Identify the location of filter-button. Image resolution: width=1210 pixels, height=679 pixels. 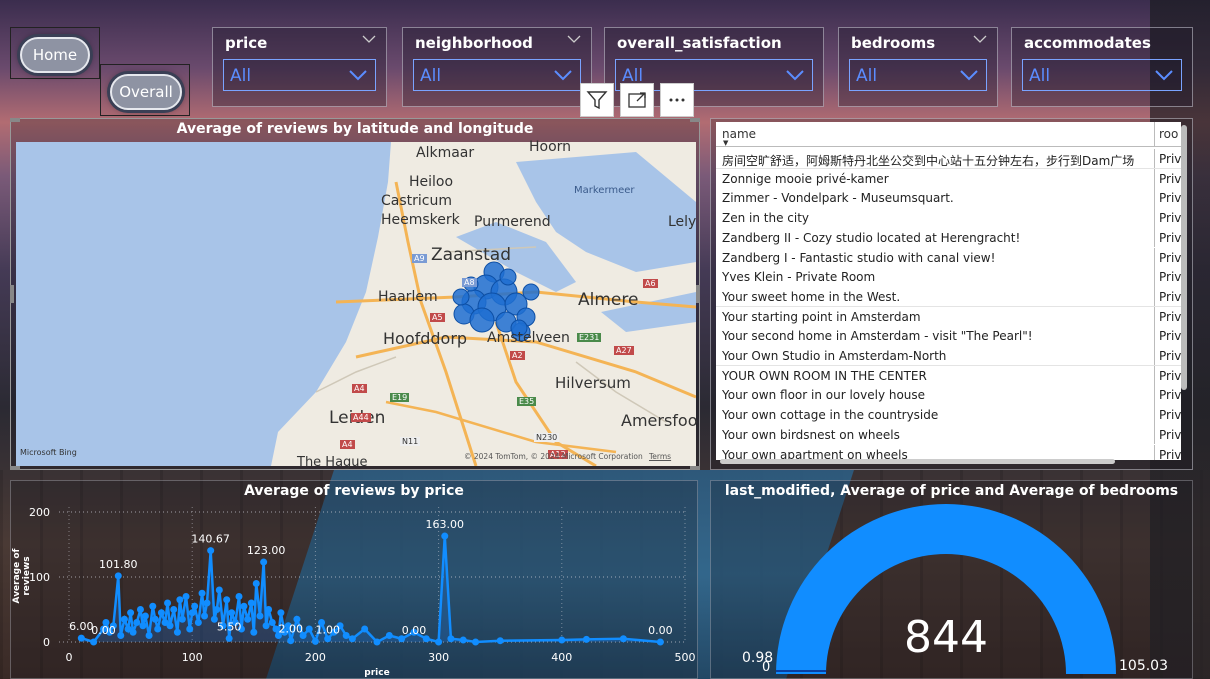
(597, 100).